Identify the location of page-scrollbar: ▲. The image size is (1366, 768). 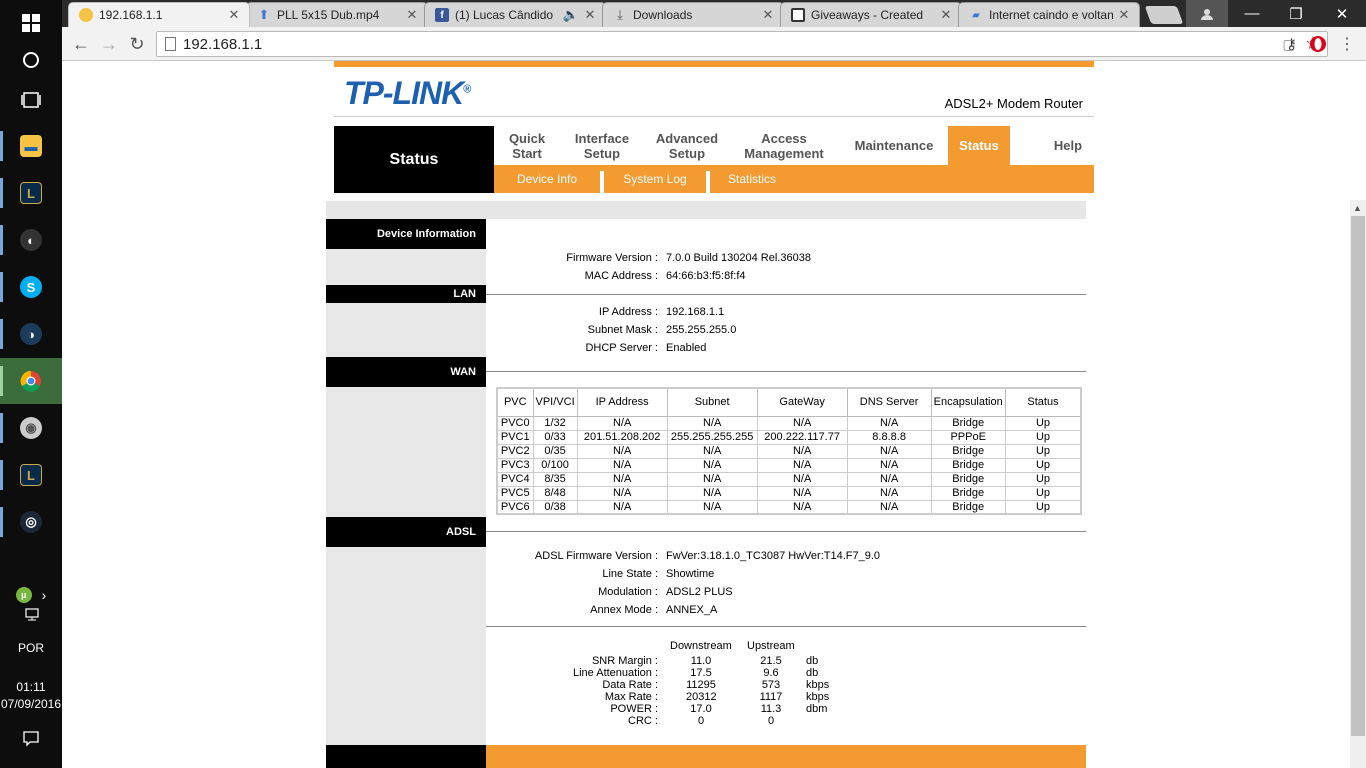
(1358, 484).